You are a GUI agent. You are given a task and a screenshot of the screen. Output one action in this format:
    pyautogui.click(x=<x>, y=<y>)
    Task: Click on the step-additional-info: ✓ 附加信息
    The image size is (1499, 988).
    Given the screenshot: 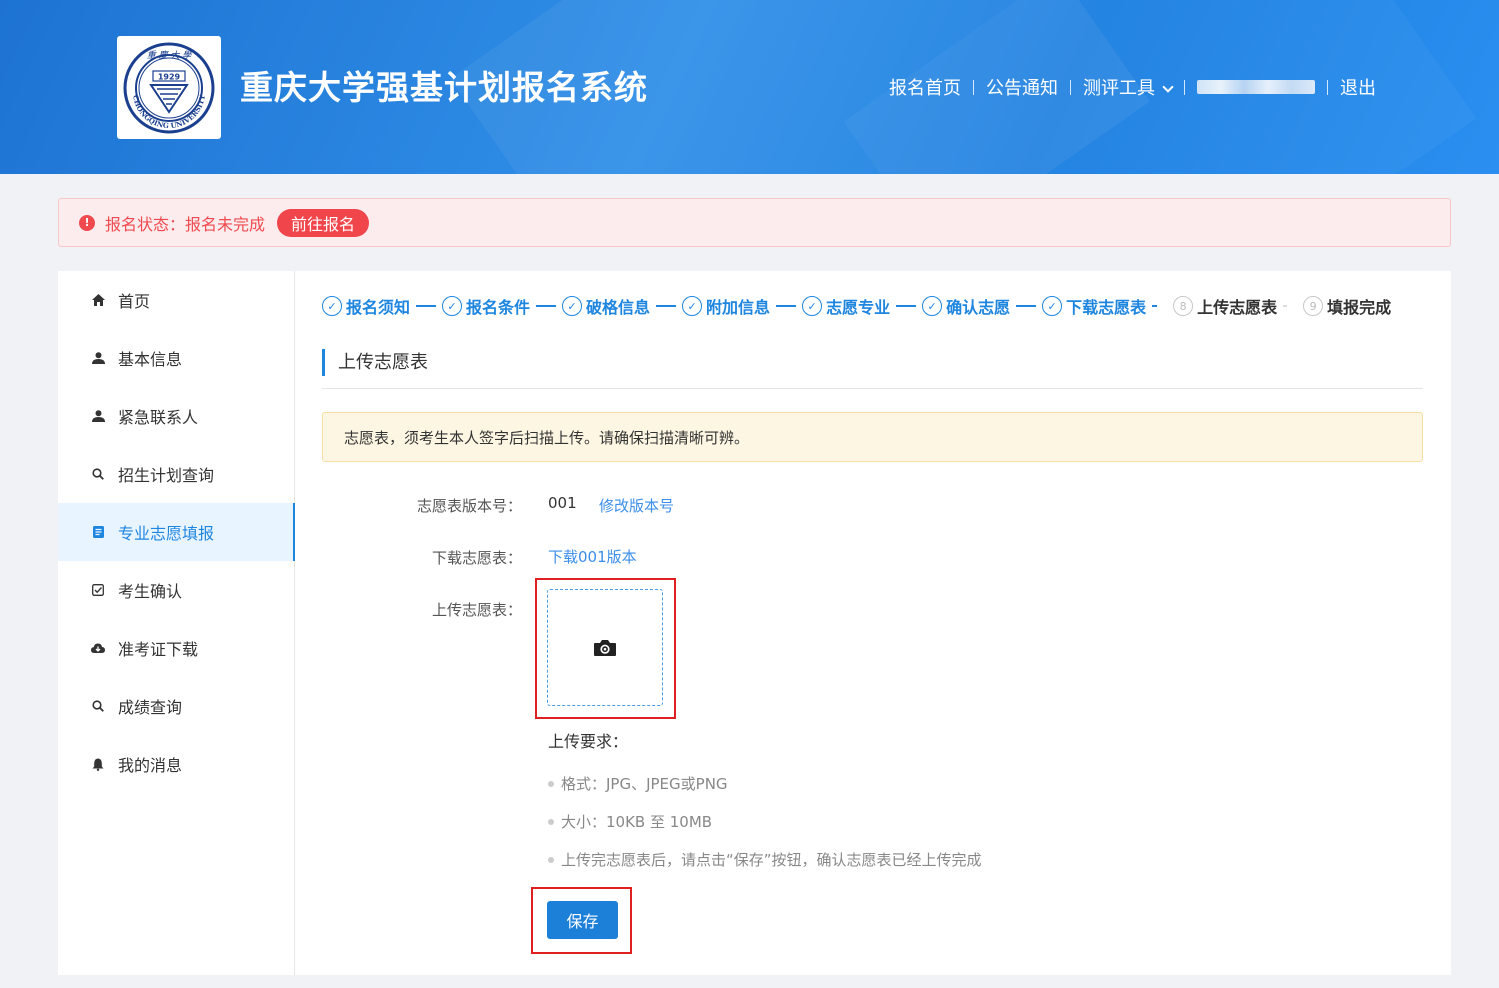 What is the action you would take?
    pyautogui.click(x=726, y=306)
    